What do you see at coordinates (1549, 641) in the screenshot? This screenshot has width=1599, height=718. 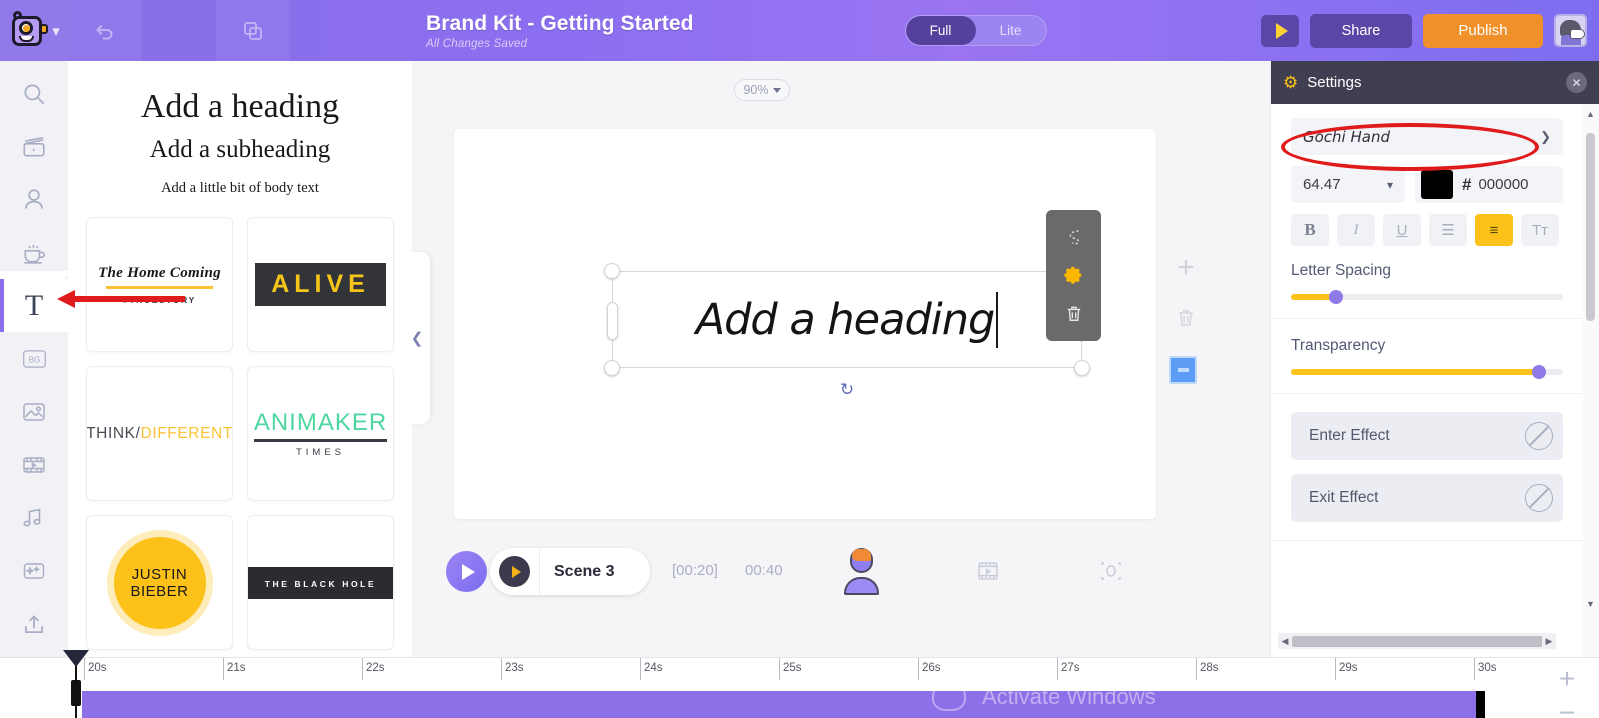 I see `scroll-right-icon: ▶` at bounding box center [1549, 641].